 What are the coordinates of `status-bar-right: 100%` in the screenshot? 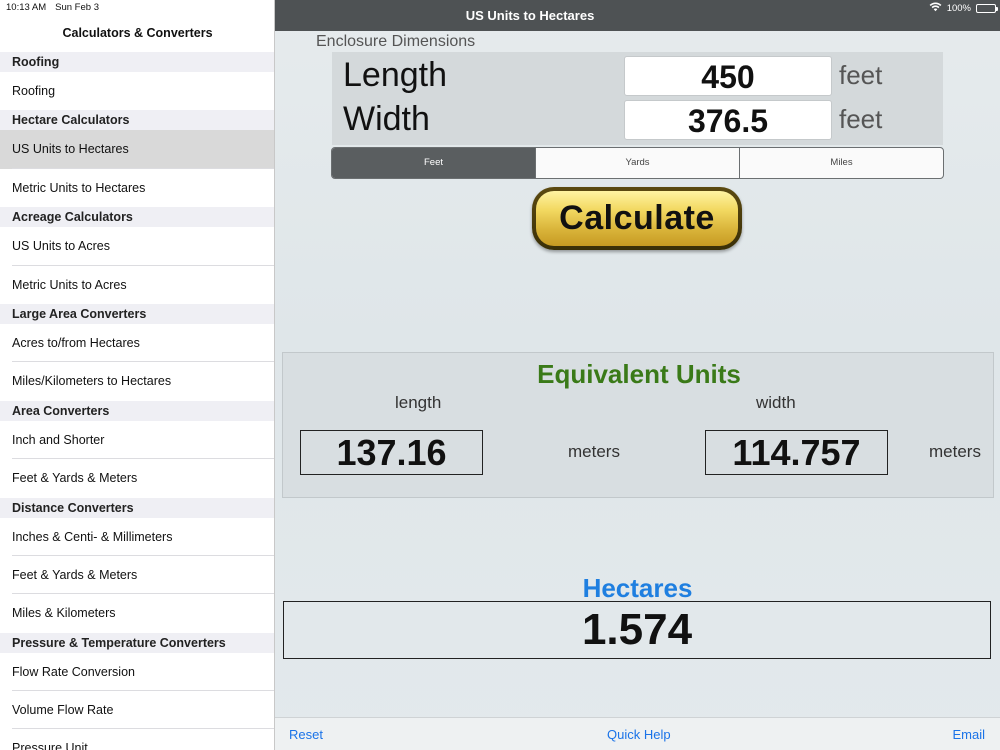 It's located at (963, 8).